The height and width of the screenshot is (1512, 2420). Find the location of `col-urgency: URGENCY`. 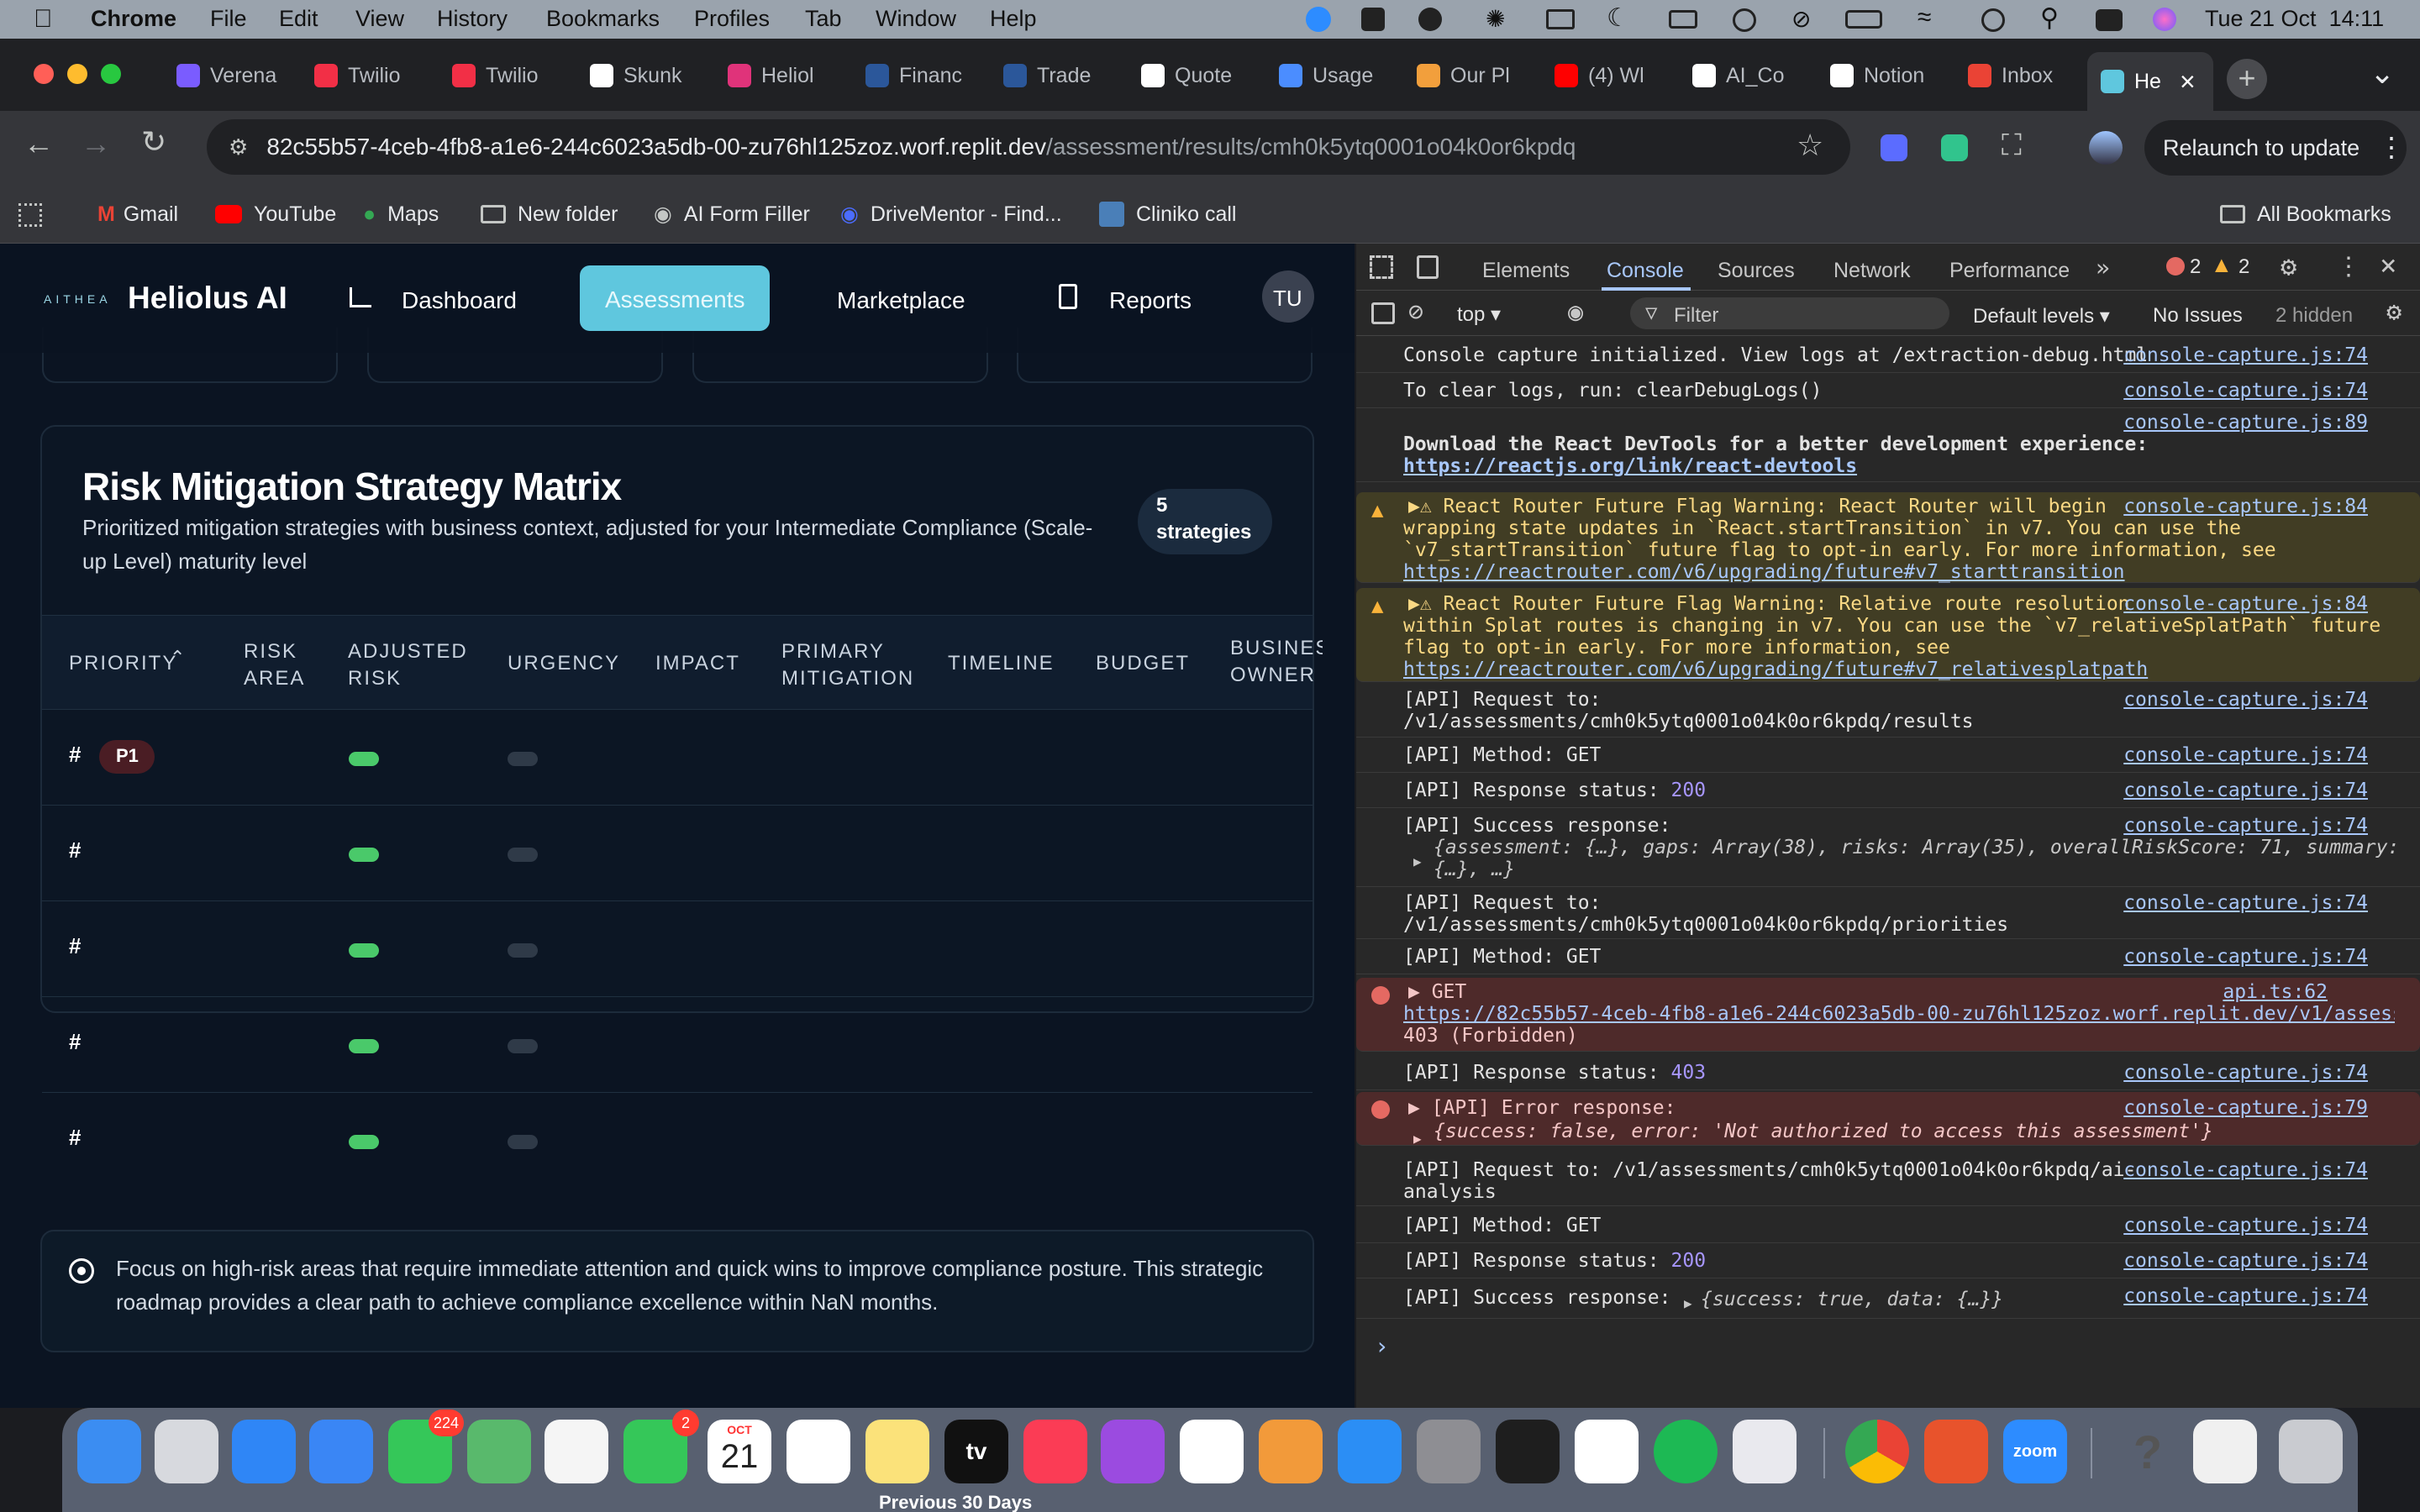

col-urgency: URGENCY is located at coordinates (564, 663).